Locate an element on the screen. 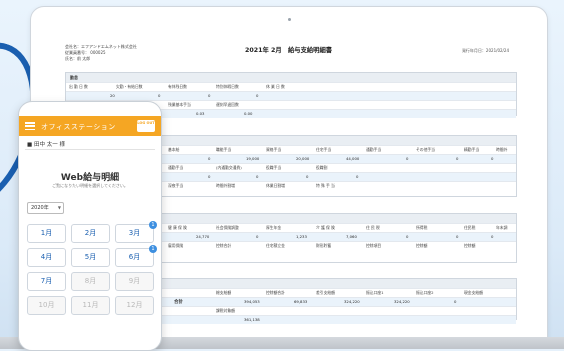 The height and width of the screenshot is (351, 564). month-button-7: 7月 is located at coordinates (46, 281).